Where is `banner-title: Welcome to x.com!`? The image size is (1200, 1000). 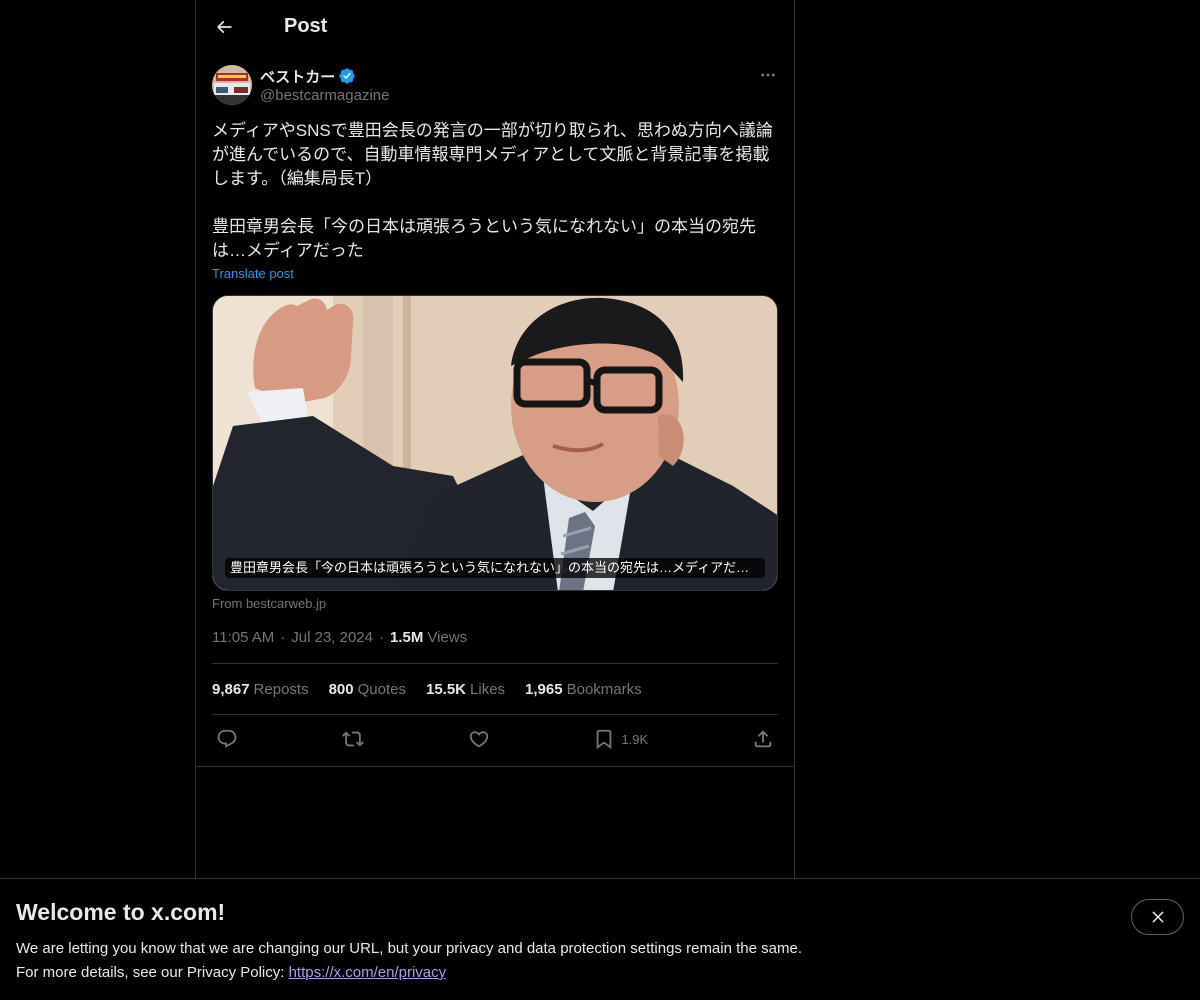
banner-title: Welcome to x.com! is located at coordinates (121, 912).